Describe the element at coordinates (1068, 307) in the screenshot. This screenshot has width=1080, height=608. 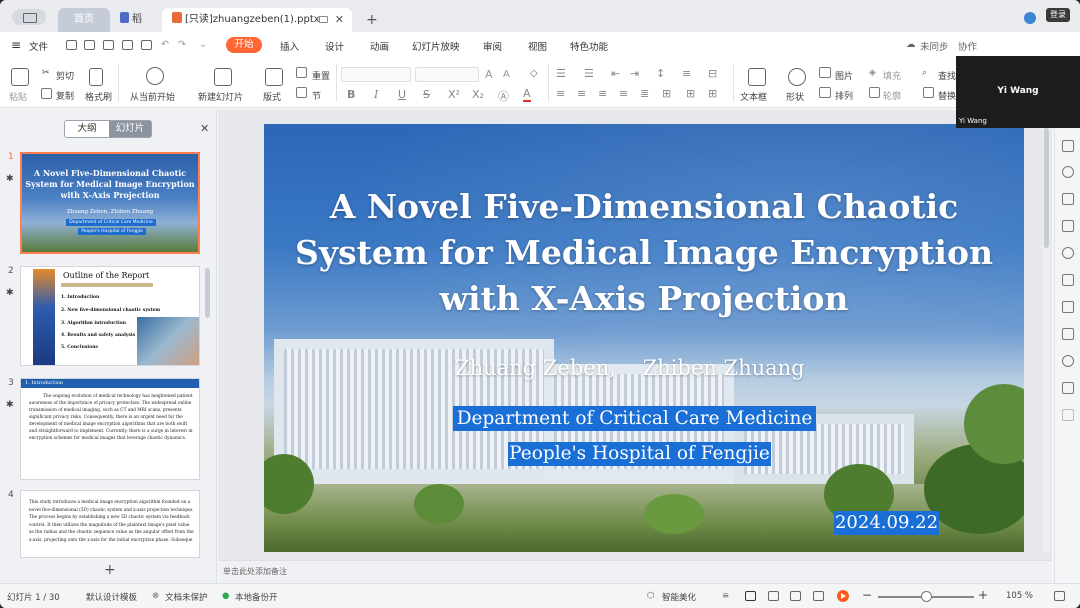
I see `magic-icon` at that location.